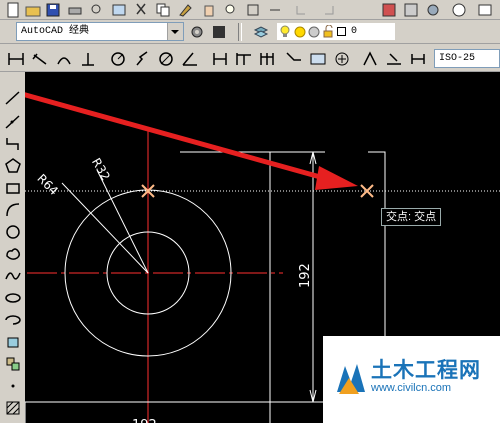 The height and width of the screenshot is (423, 500). What do you see at coordinates (63, 58) in the screenshot?
I see `arc-length-icon` at bounding box center [63, 58].